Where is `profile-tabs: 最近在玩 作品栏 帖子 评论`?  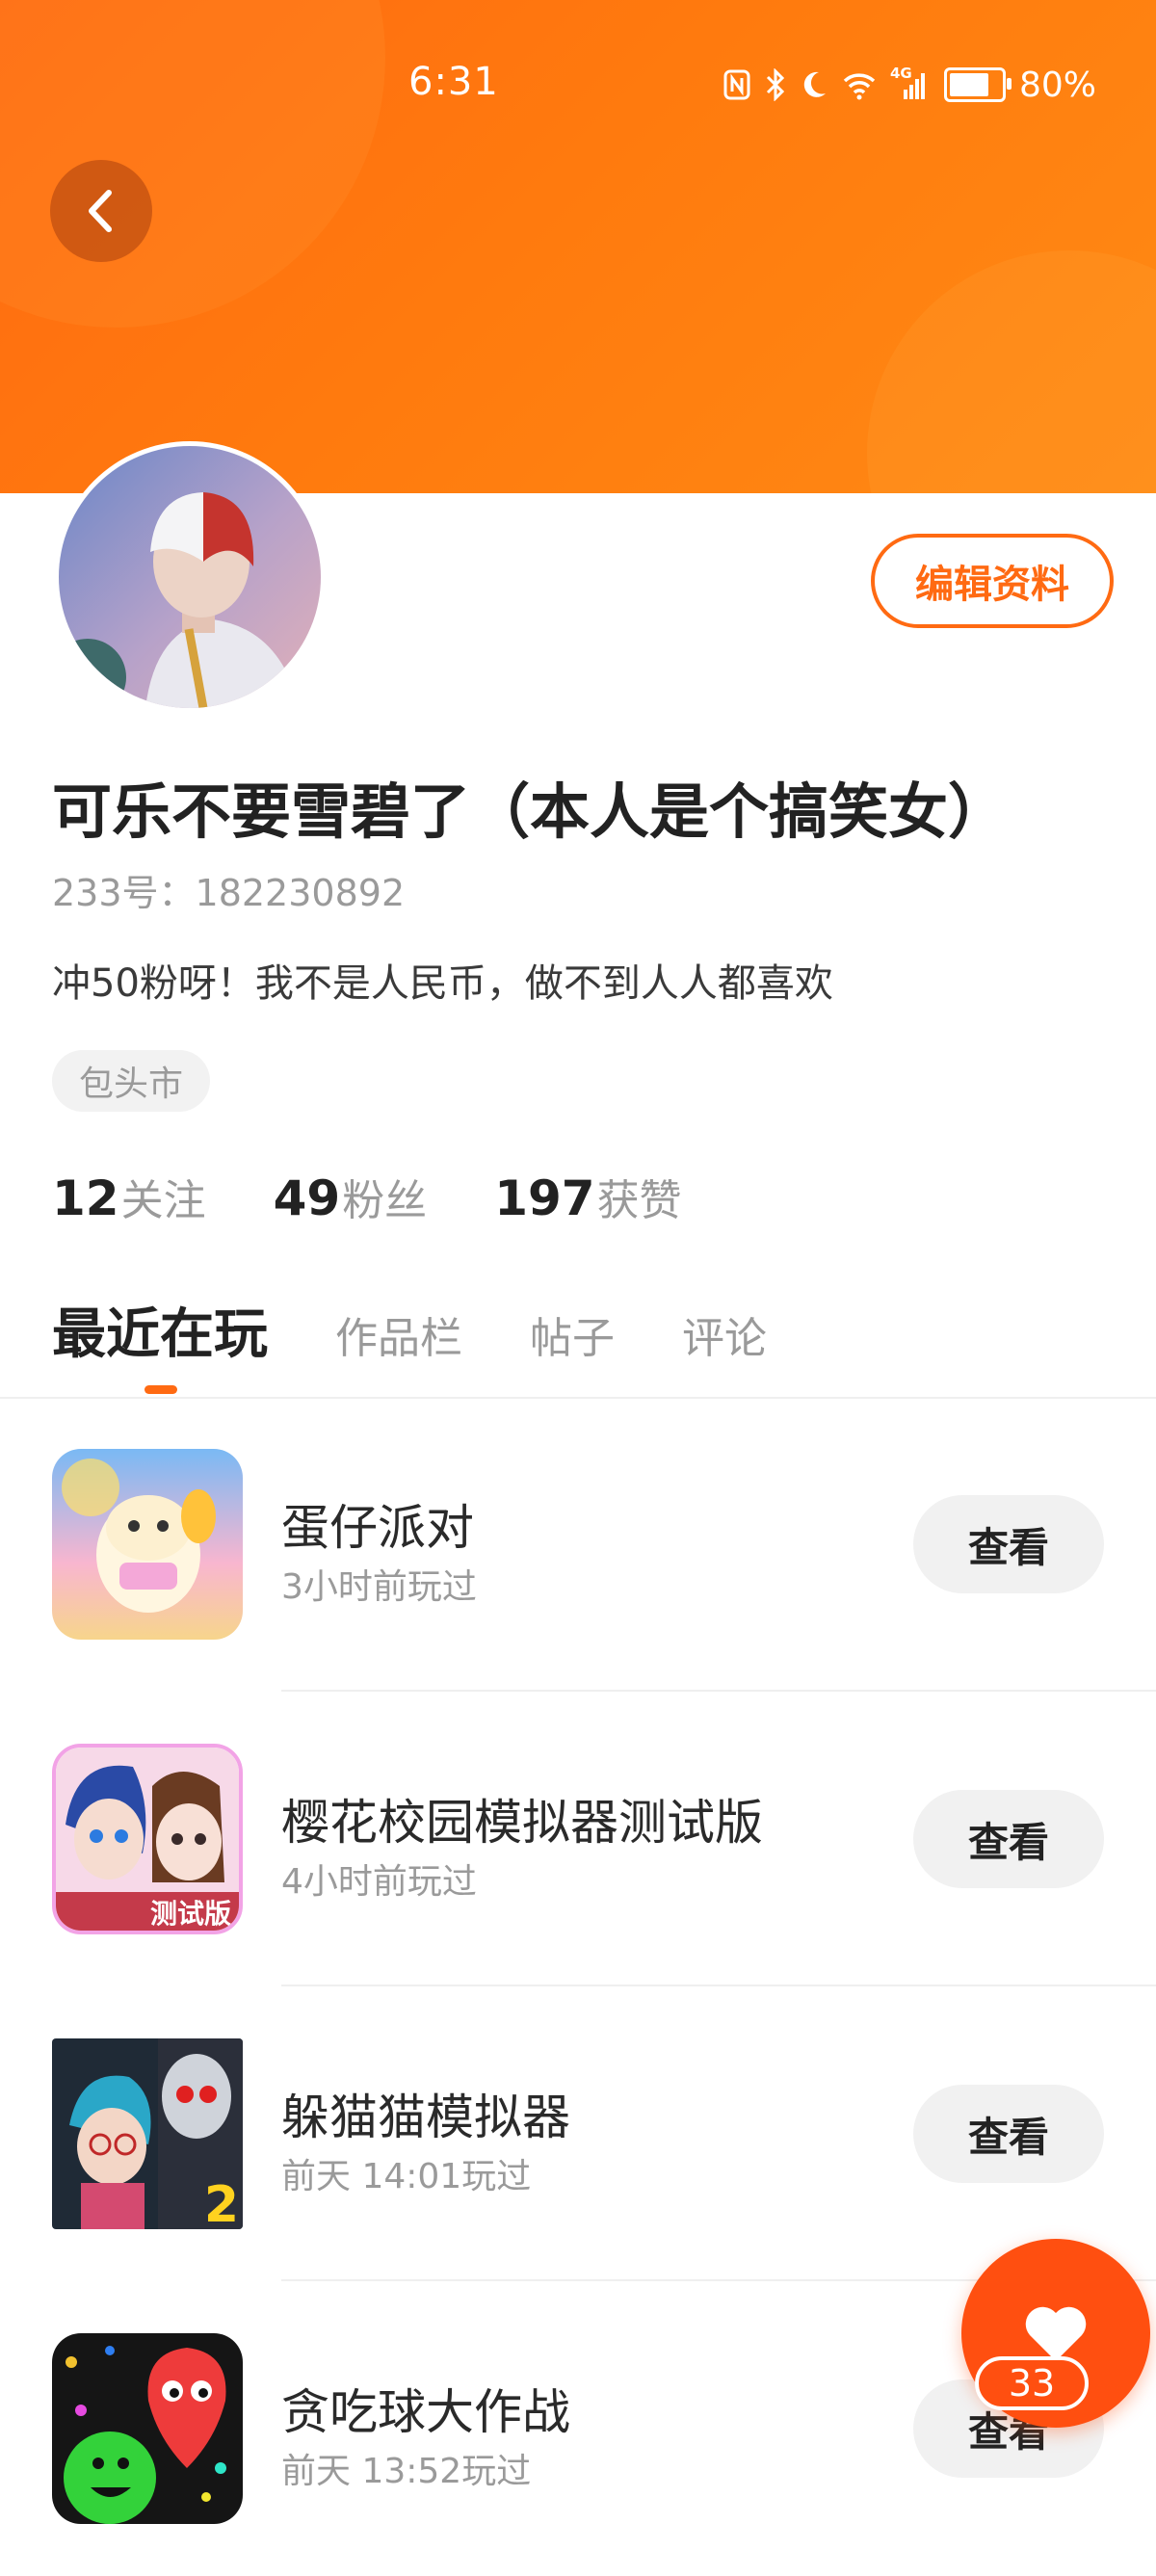
profile-tabs: 最近在玩 作品栏 帖子 评论 is located at coordinates (443, 1330).